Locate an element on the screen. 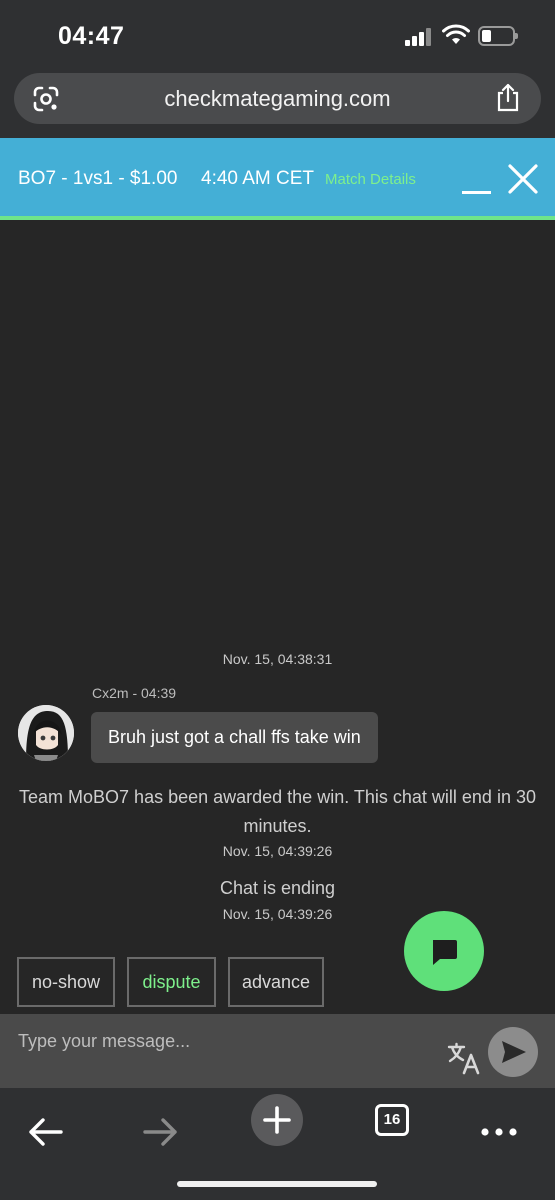 The width and height of the screenshot is (555, 1200). wifi-icon is located at coordinates (456, 34).